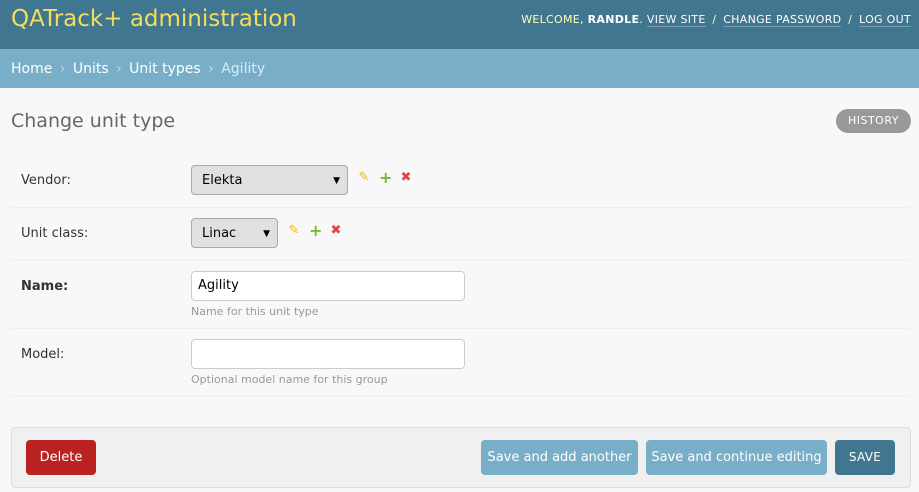  Describe the element at coordinates (219, 233) in the screenshot. I see `unit-class-selected-value: Linac` at that location.